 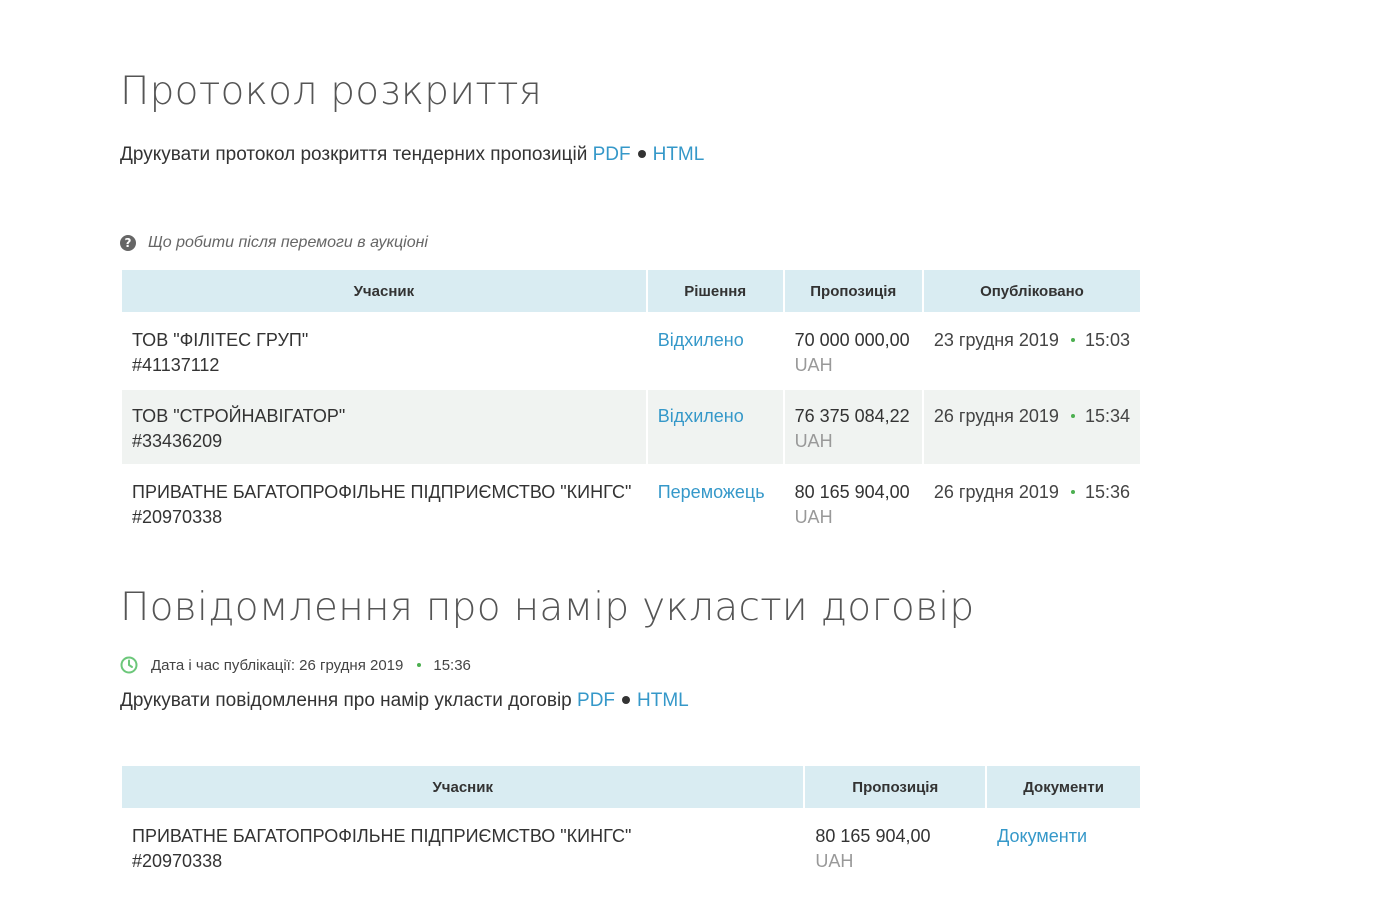 What do you see at coordinates (596, 700) in the screenshot?
I see `notice-pdf-link: PDF` at bounding box center [596, 700].